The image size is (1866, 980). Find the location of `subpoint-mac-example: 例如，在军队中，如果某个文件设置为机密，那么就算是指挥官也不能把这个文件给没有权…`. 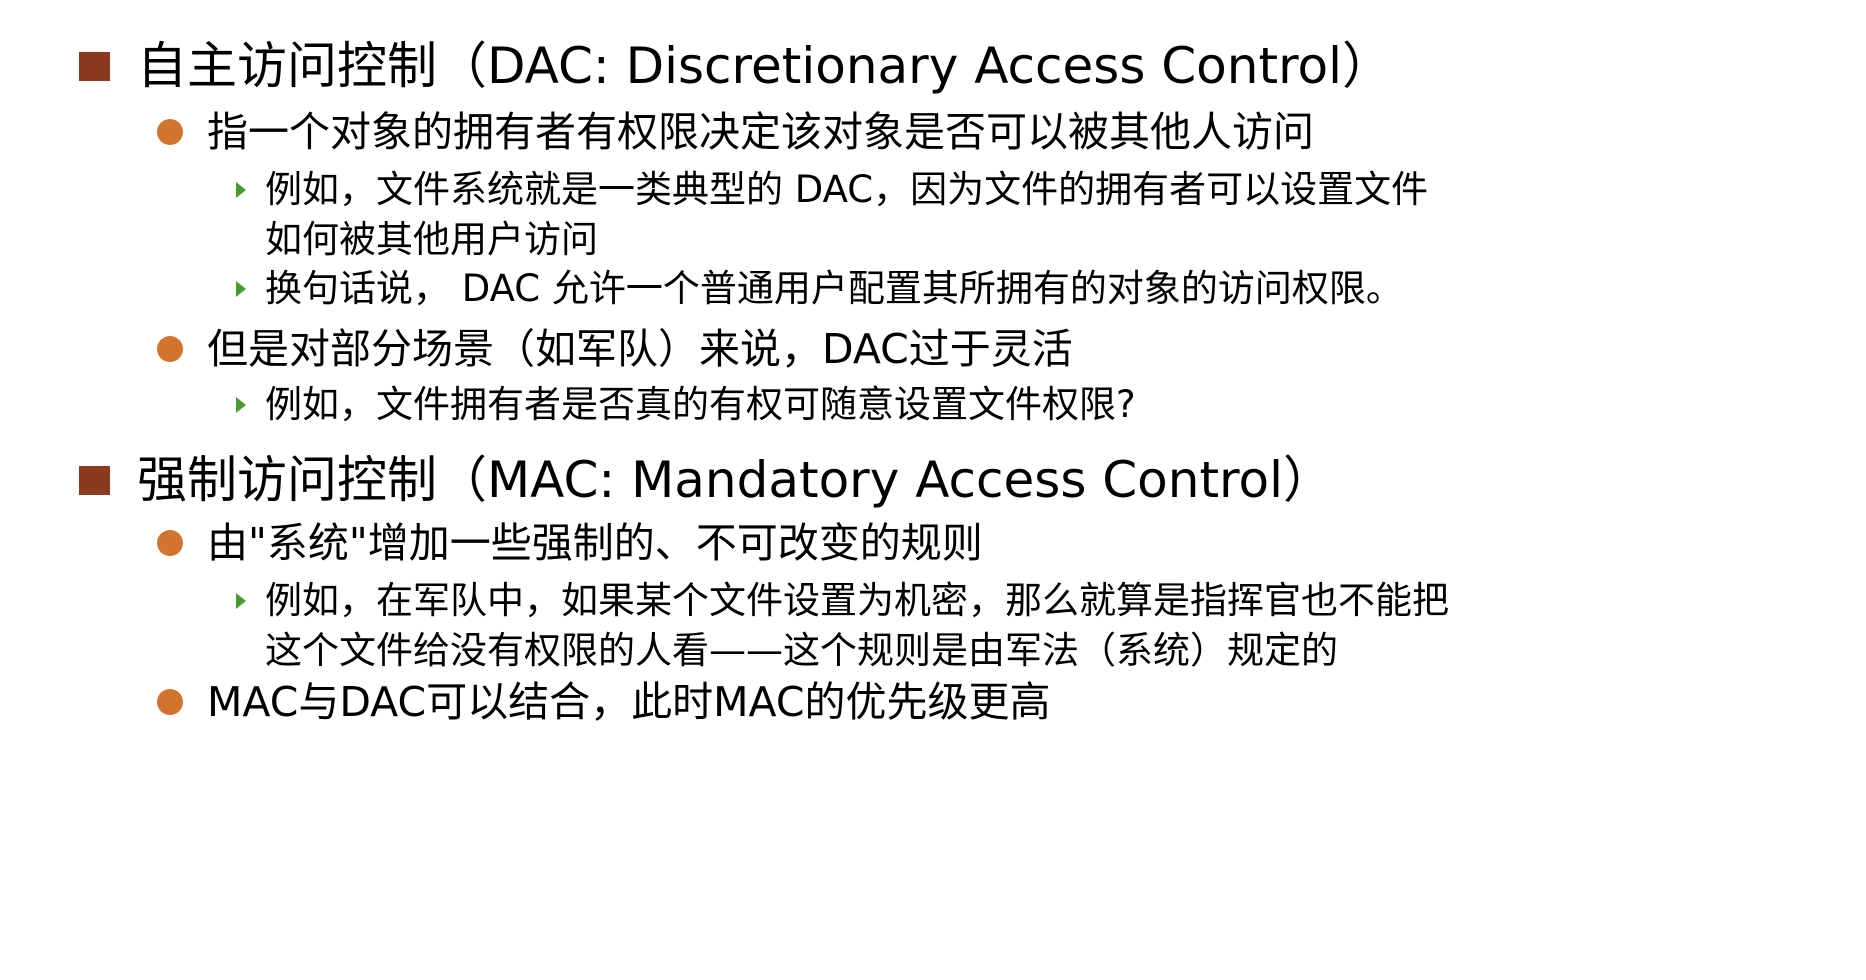

subpoint-mac-example: 例如，在军队中，如果某个文件设置为机密，那么就算是指挥官也不能把这个文件给没有权… is located at coordinates (857, 625).